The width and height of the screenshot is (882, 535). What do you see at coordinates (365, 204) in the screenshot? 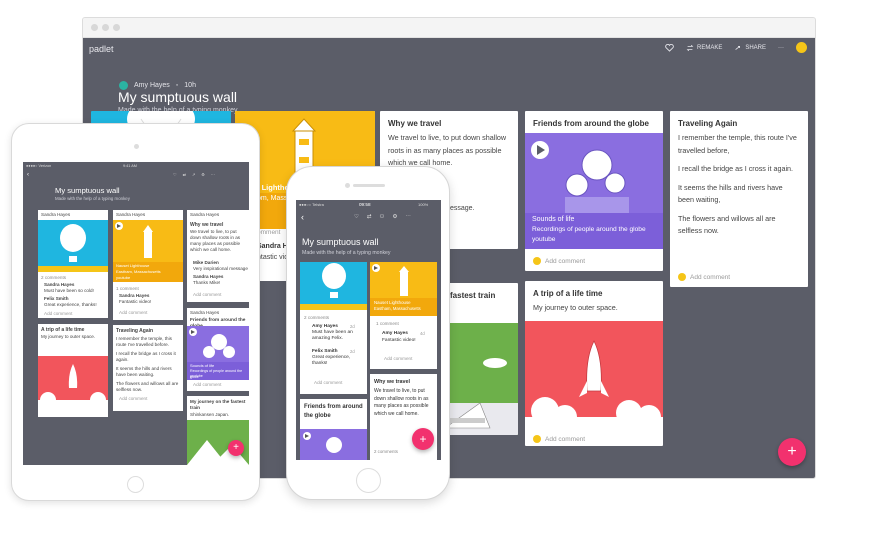
I see `status-time: 09:58` at bounding box center [365, 204].